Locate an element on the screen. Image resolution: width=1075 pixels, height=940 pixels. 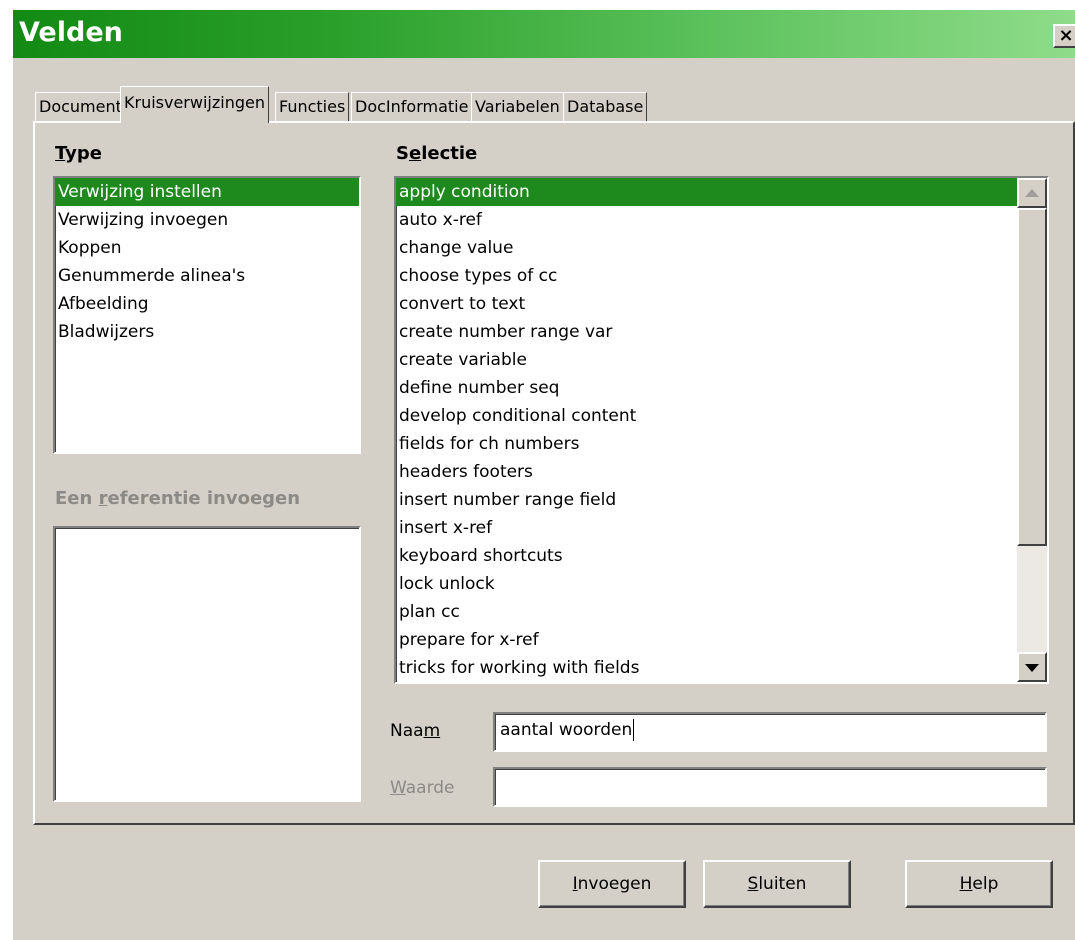
type-list-item: Verwijzing instellen is located at coordinates (207, 192).